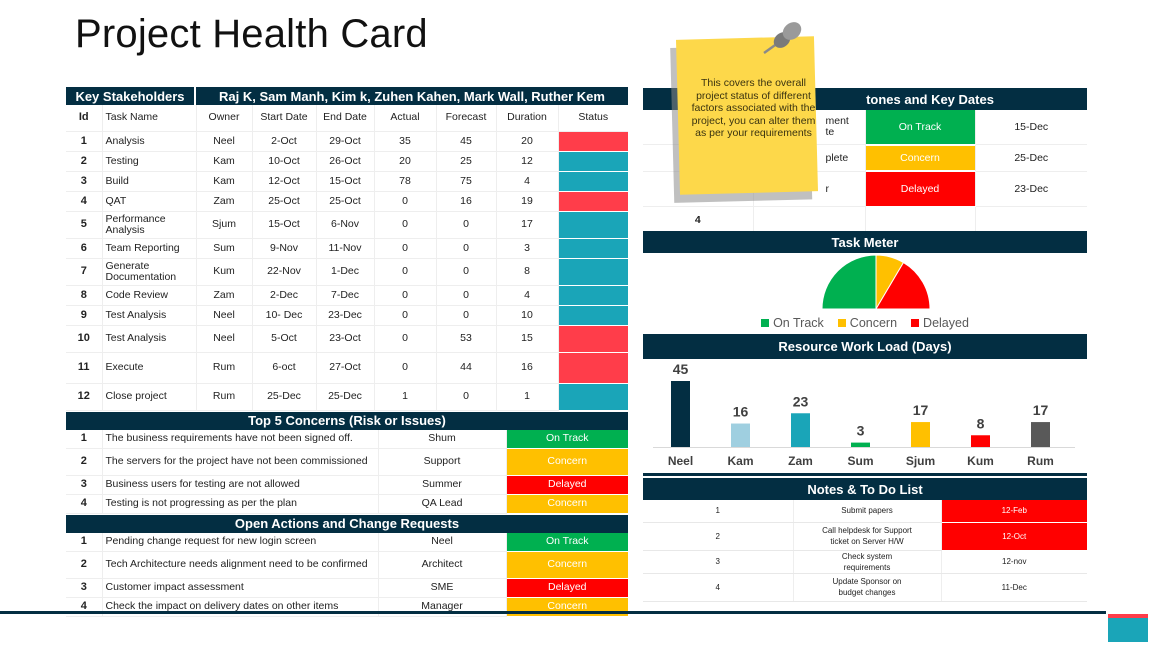 Image resolution: width=1152 pixels, height=648 pixels. What do you see at coordinates (718, 562) in the screenshot?
I see `note-id: 3` at bounding box center [718, 562].